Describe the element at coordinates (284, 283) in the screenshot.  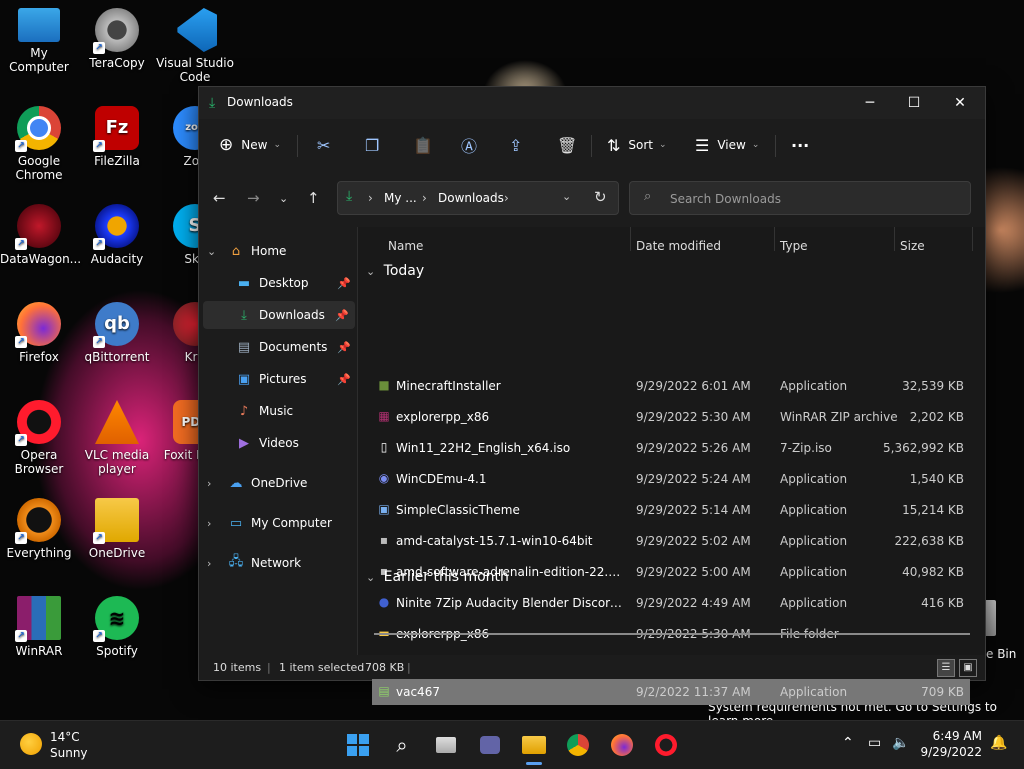
I see `nav-label: Desktop` at that location.